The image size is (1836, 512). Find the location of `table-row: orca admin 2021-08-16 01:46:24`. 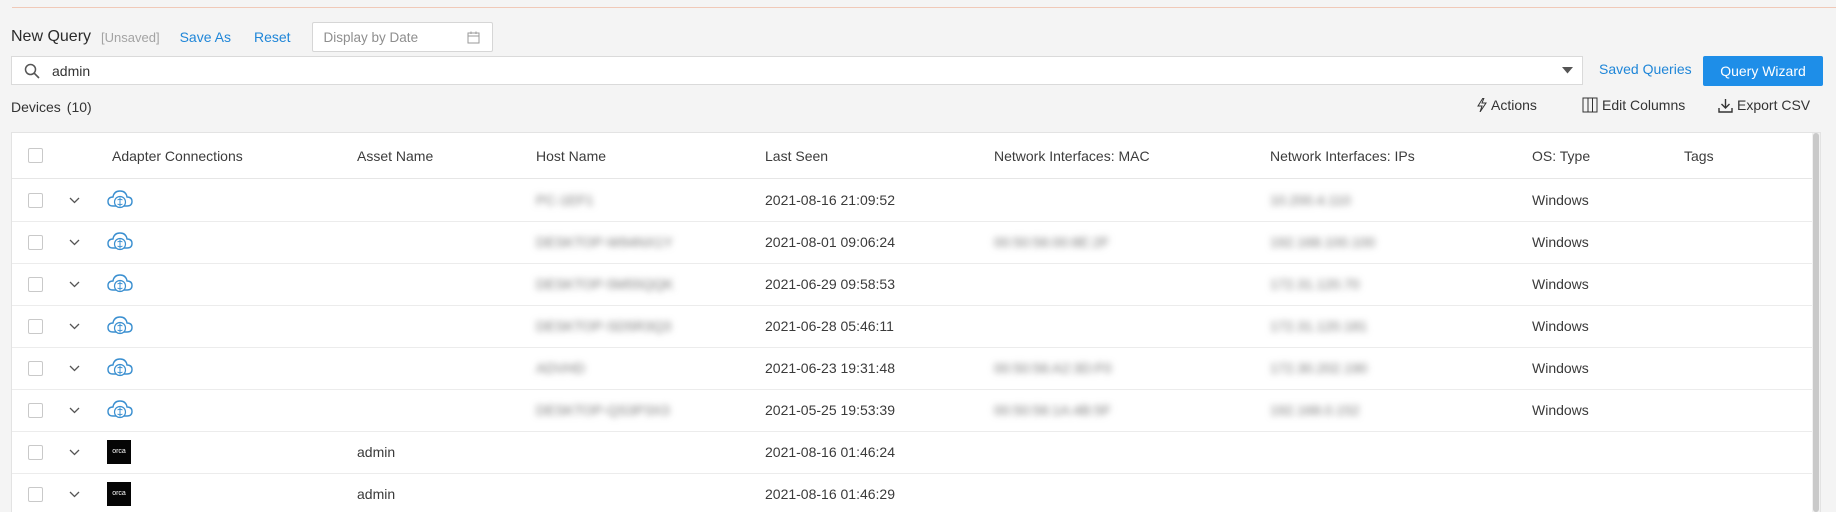

table-row: orca admin 2021-08-16 01:46:24 is located at coordinates (916, 452).